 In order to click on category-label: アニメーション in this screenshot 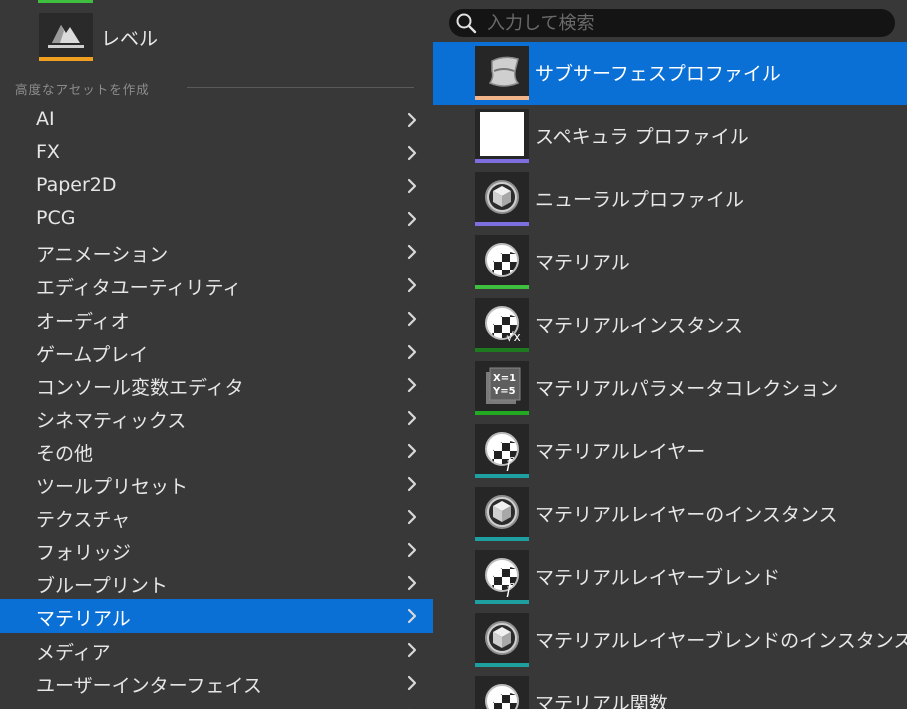, I will do `click(102, 255)`.